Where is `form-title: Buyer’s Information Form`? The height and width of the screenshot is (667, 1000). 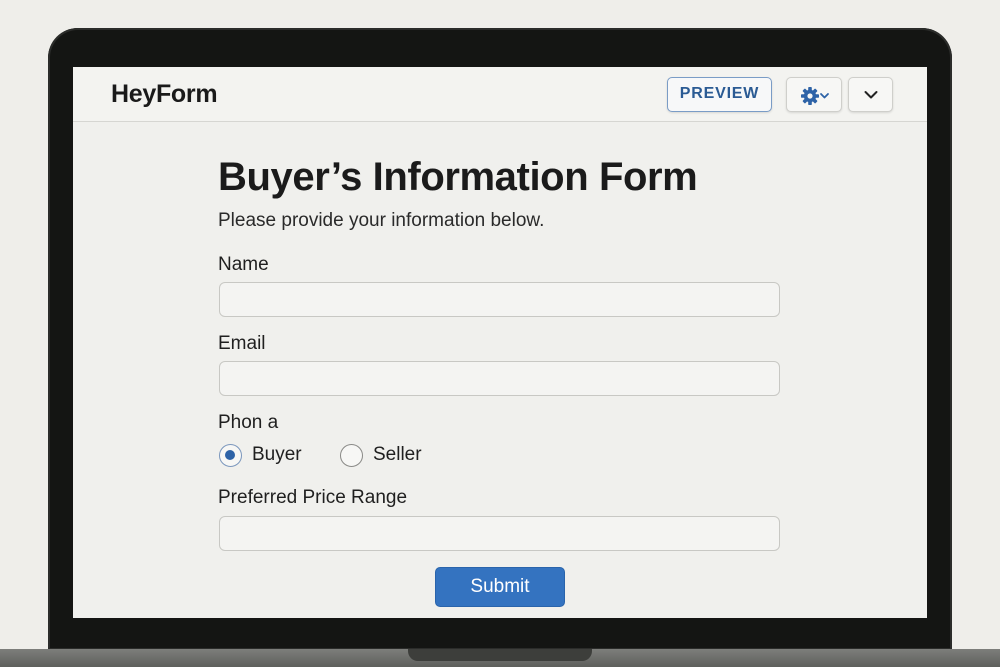 form-title: Buyer’s Information Form is located at coordinates (458, 177).